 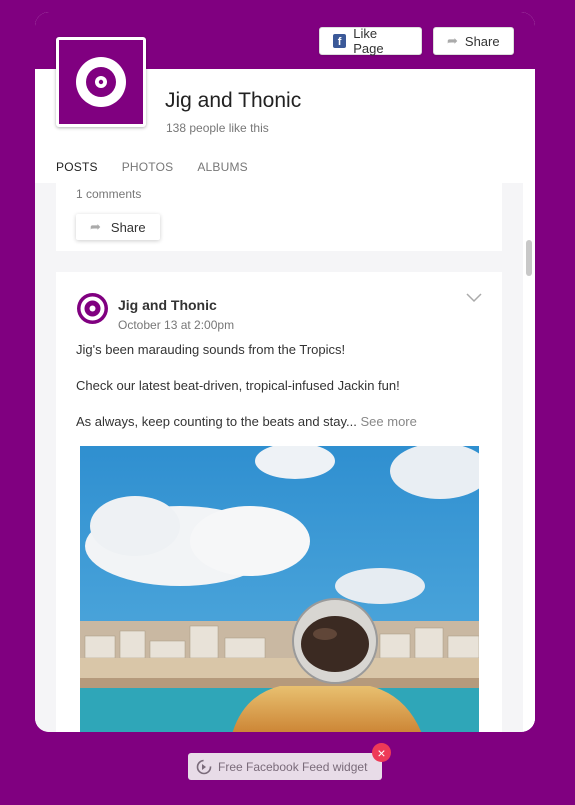 I want to click on post-author-avatar, so click(x=92, y=308).